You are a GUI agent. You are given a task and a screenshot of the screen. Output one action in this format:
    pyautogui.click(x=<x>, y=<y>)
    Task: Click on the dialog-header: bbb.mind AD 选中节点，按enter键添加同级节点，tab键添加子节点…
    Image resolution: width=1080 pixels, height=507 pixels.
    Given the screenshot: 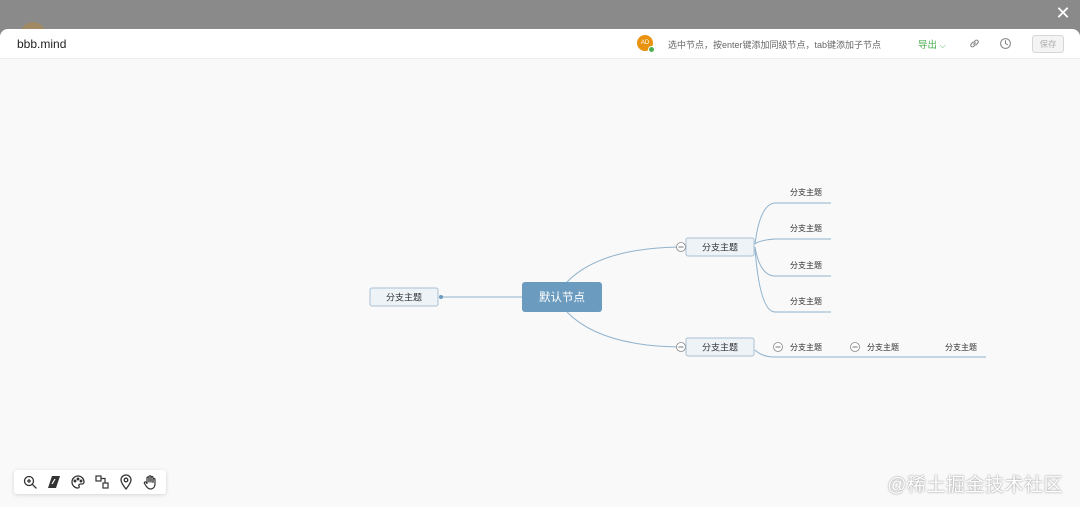 What is the action you would take?
    pyautogui.click(x=540, y=44)
    